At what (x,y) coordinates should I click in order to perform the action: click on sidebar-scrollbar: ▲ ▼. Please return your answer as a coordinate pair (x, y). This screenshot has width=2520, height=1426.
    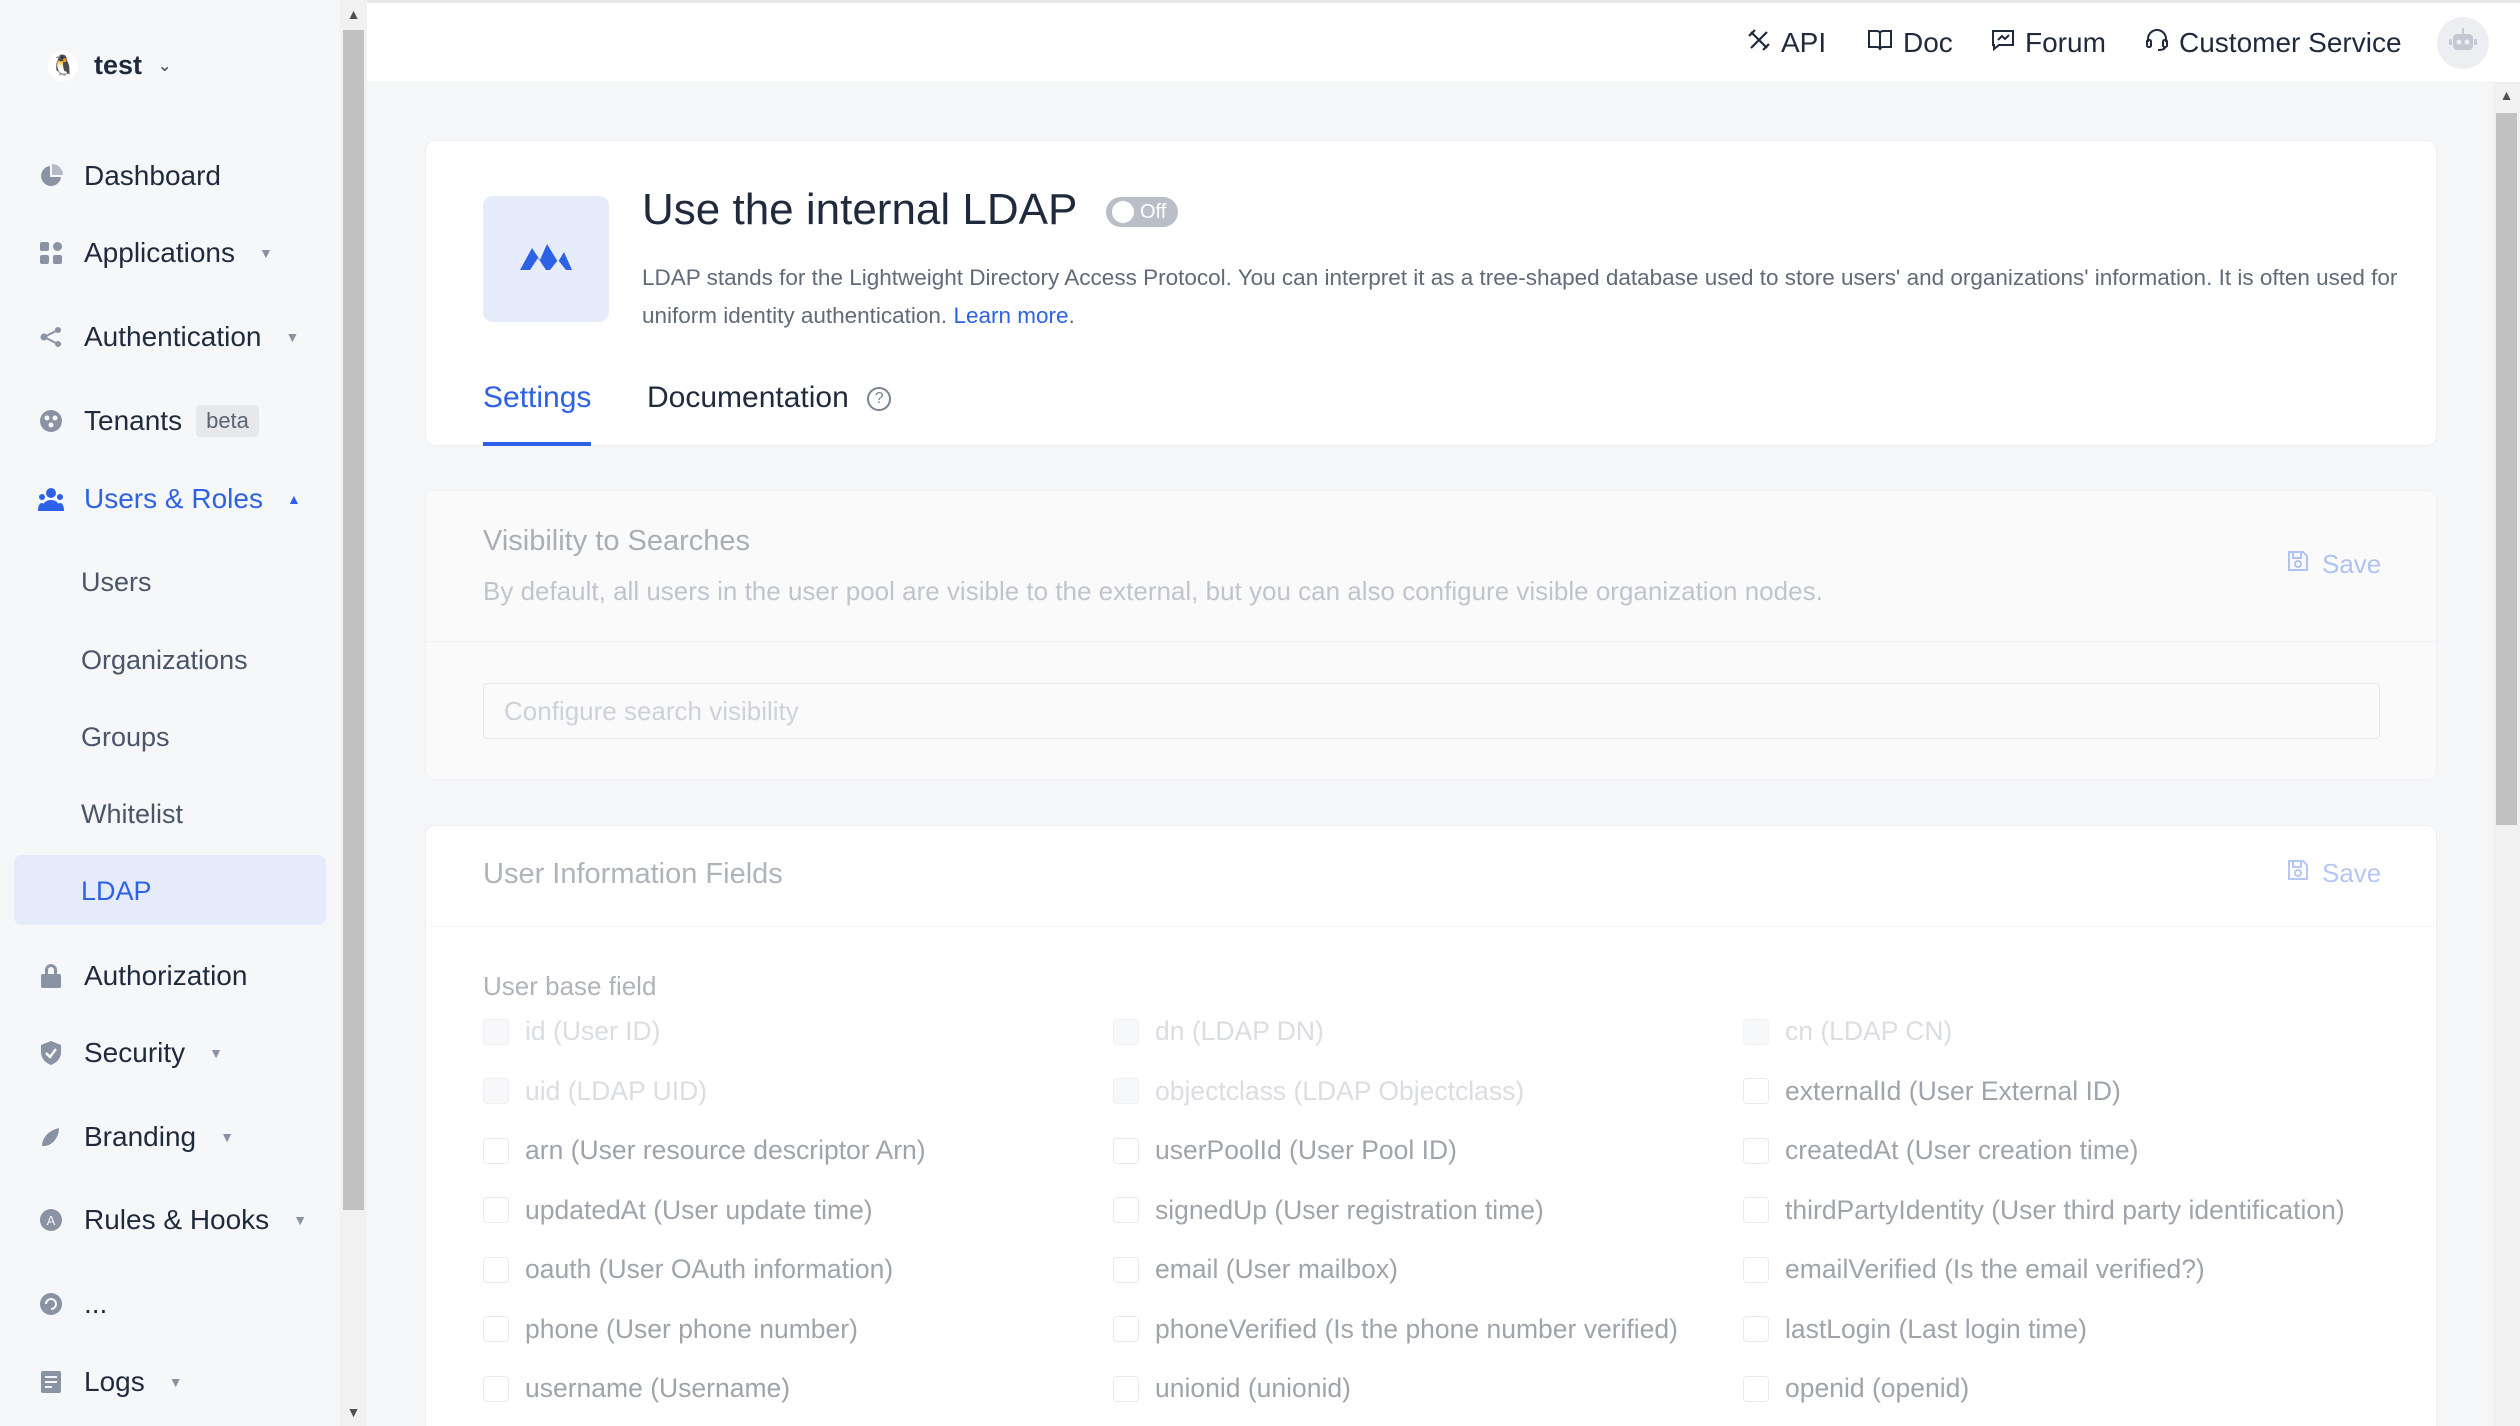
    Looking at the image, I should click on (353, 713).